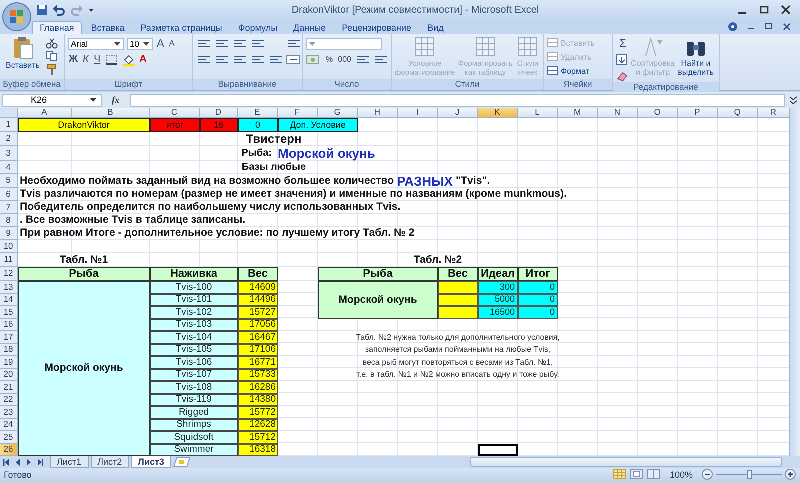 The width and height of the screenshot is (800, 483). I want to click on row-header: 21, so click(9, 387).